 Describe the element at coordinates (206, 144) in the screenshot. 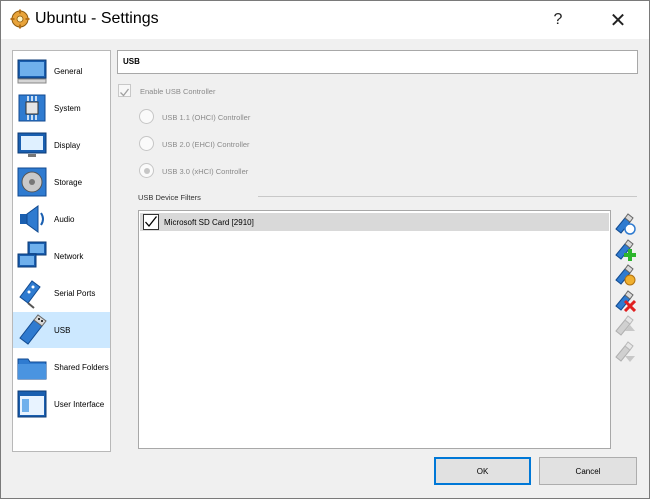

I see `usb2-label: USB 2.0 (EHCI) Controller` at that location.